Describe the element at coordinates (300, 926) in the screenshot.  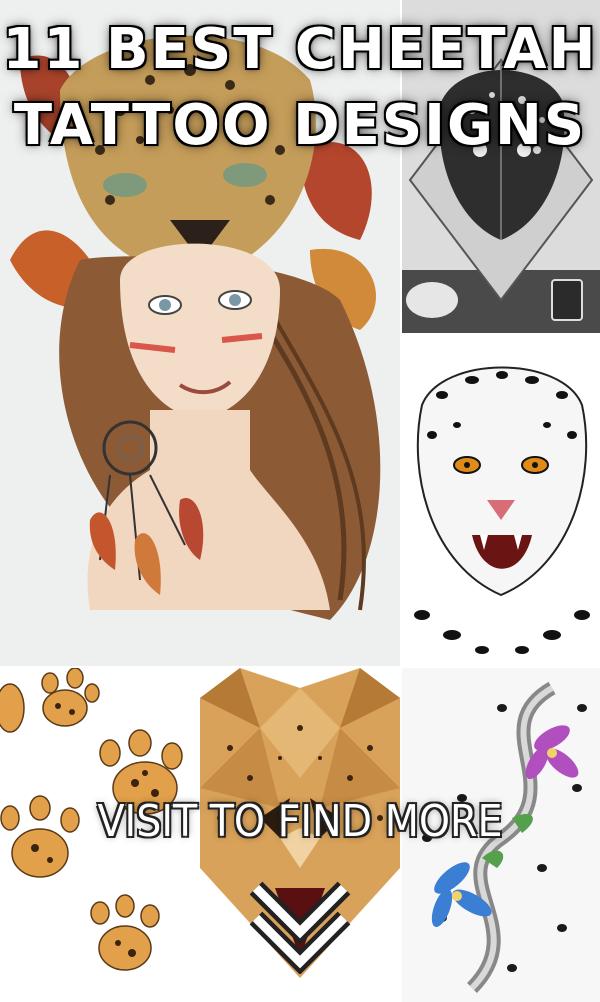
I see `chevron-down-icon` at that location.